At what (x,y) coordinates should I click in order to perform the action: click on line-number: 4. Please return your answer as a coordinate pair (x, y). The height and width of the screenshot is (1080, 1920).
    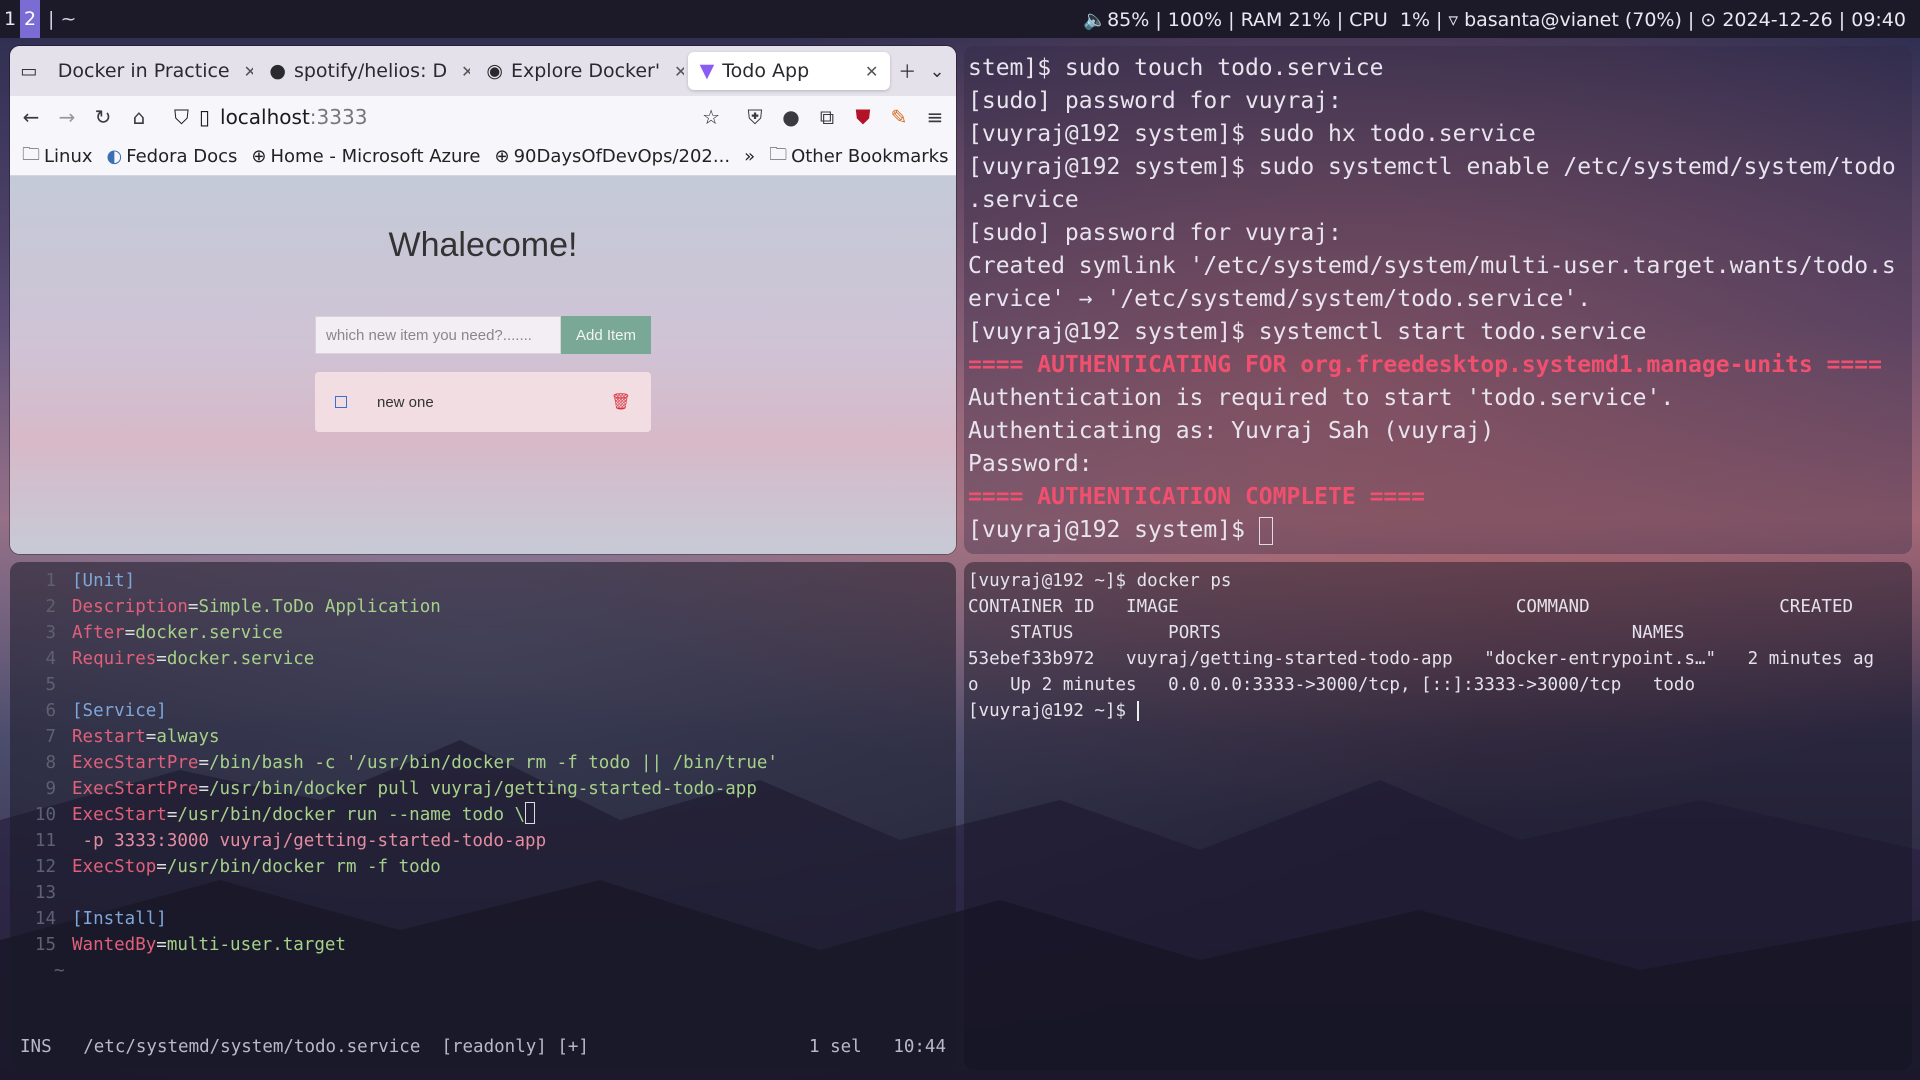
    Looking at the image, I should click on (50, 659).